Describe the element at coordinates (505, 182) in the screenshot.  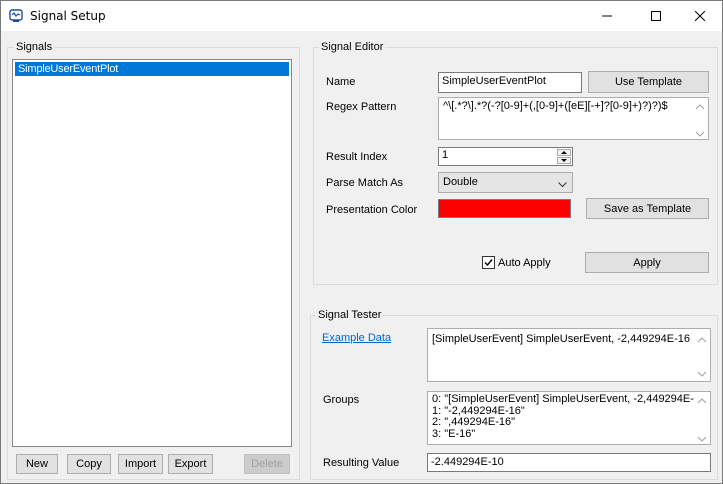
I see `parse-match-select: Double` at that location.